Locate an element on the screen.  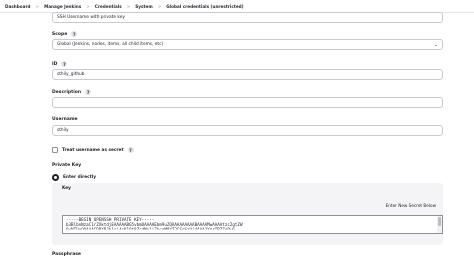
treat-username-secret-checkbox is located at coordinates (55, 150).